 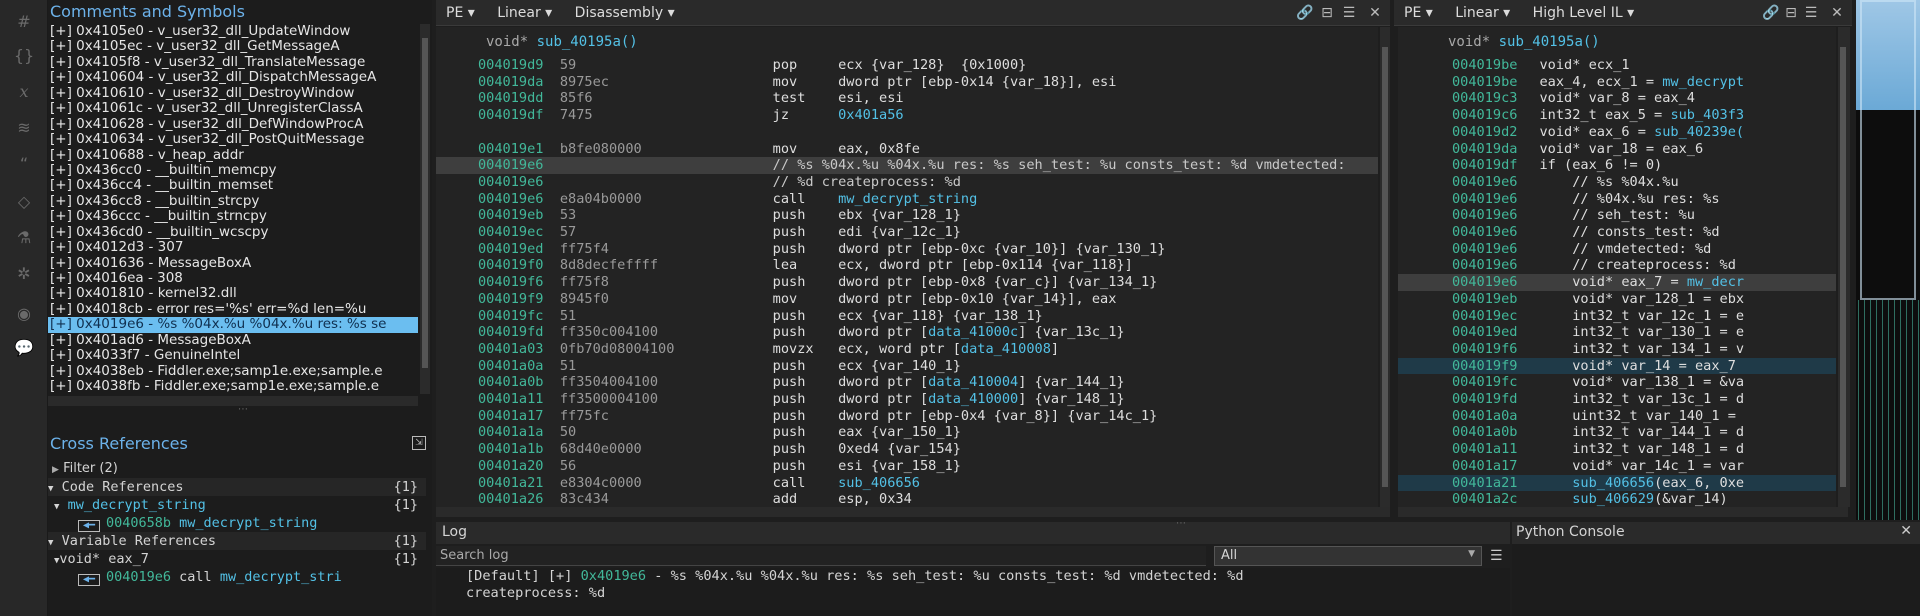 I want to click on hlil-line: 004019da void* var_18 = eax_6, so click(x=1617, y=149).